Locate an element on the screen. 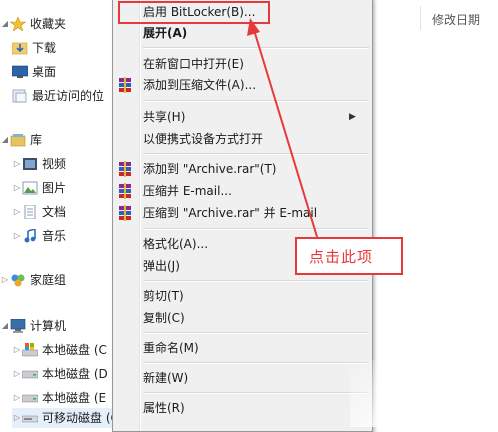  annotation-callout: 点击此项 is located at coordinates (349, 256).